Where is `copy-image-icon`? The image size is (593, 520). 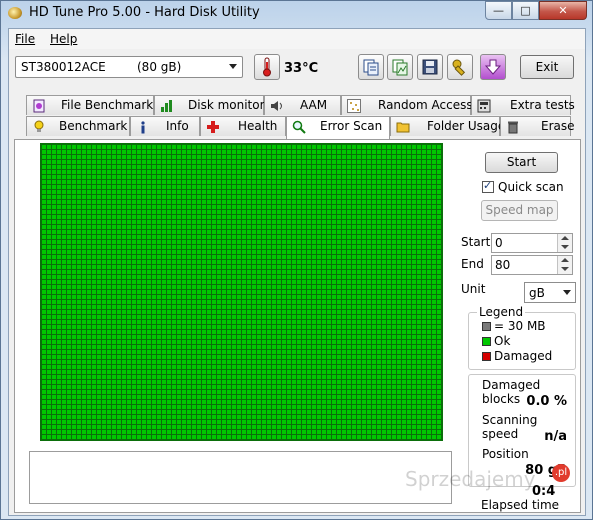
copy-image-icon is located at coordinates (400, 67).